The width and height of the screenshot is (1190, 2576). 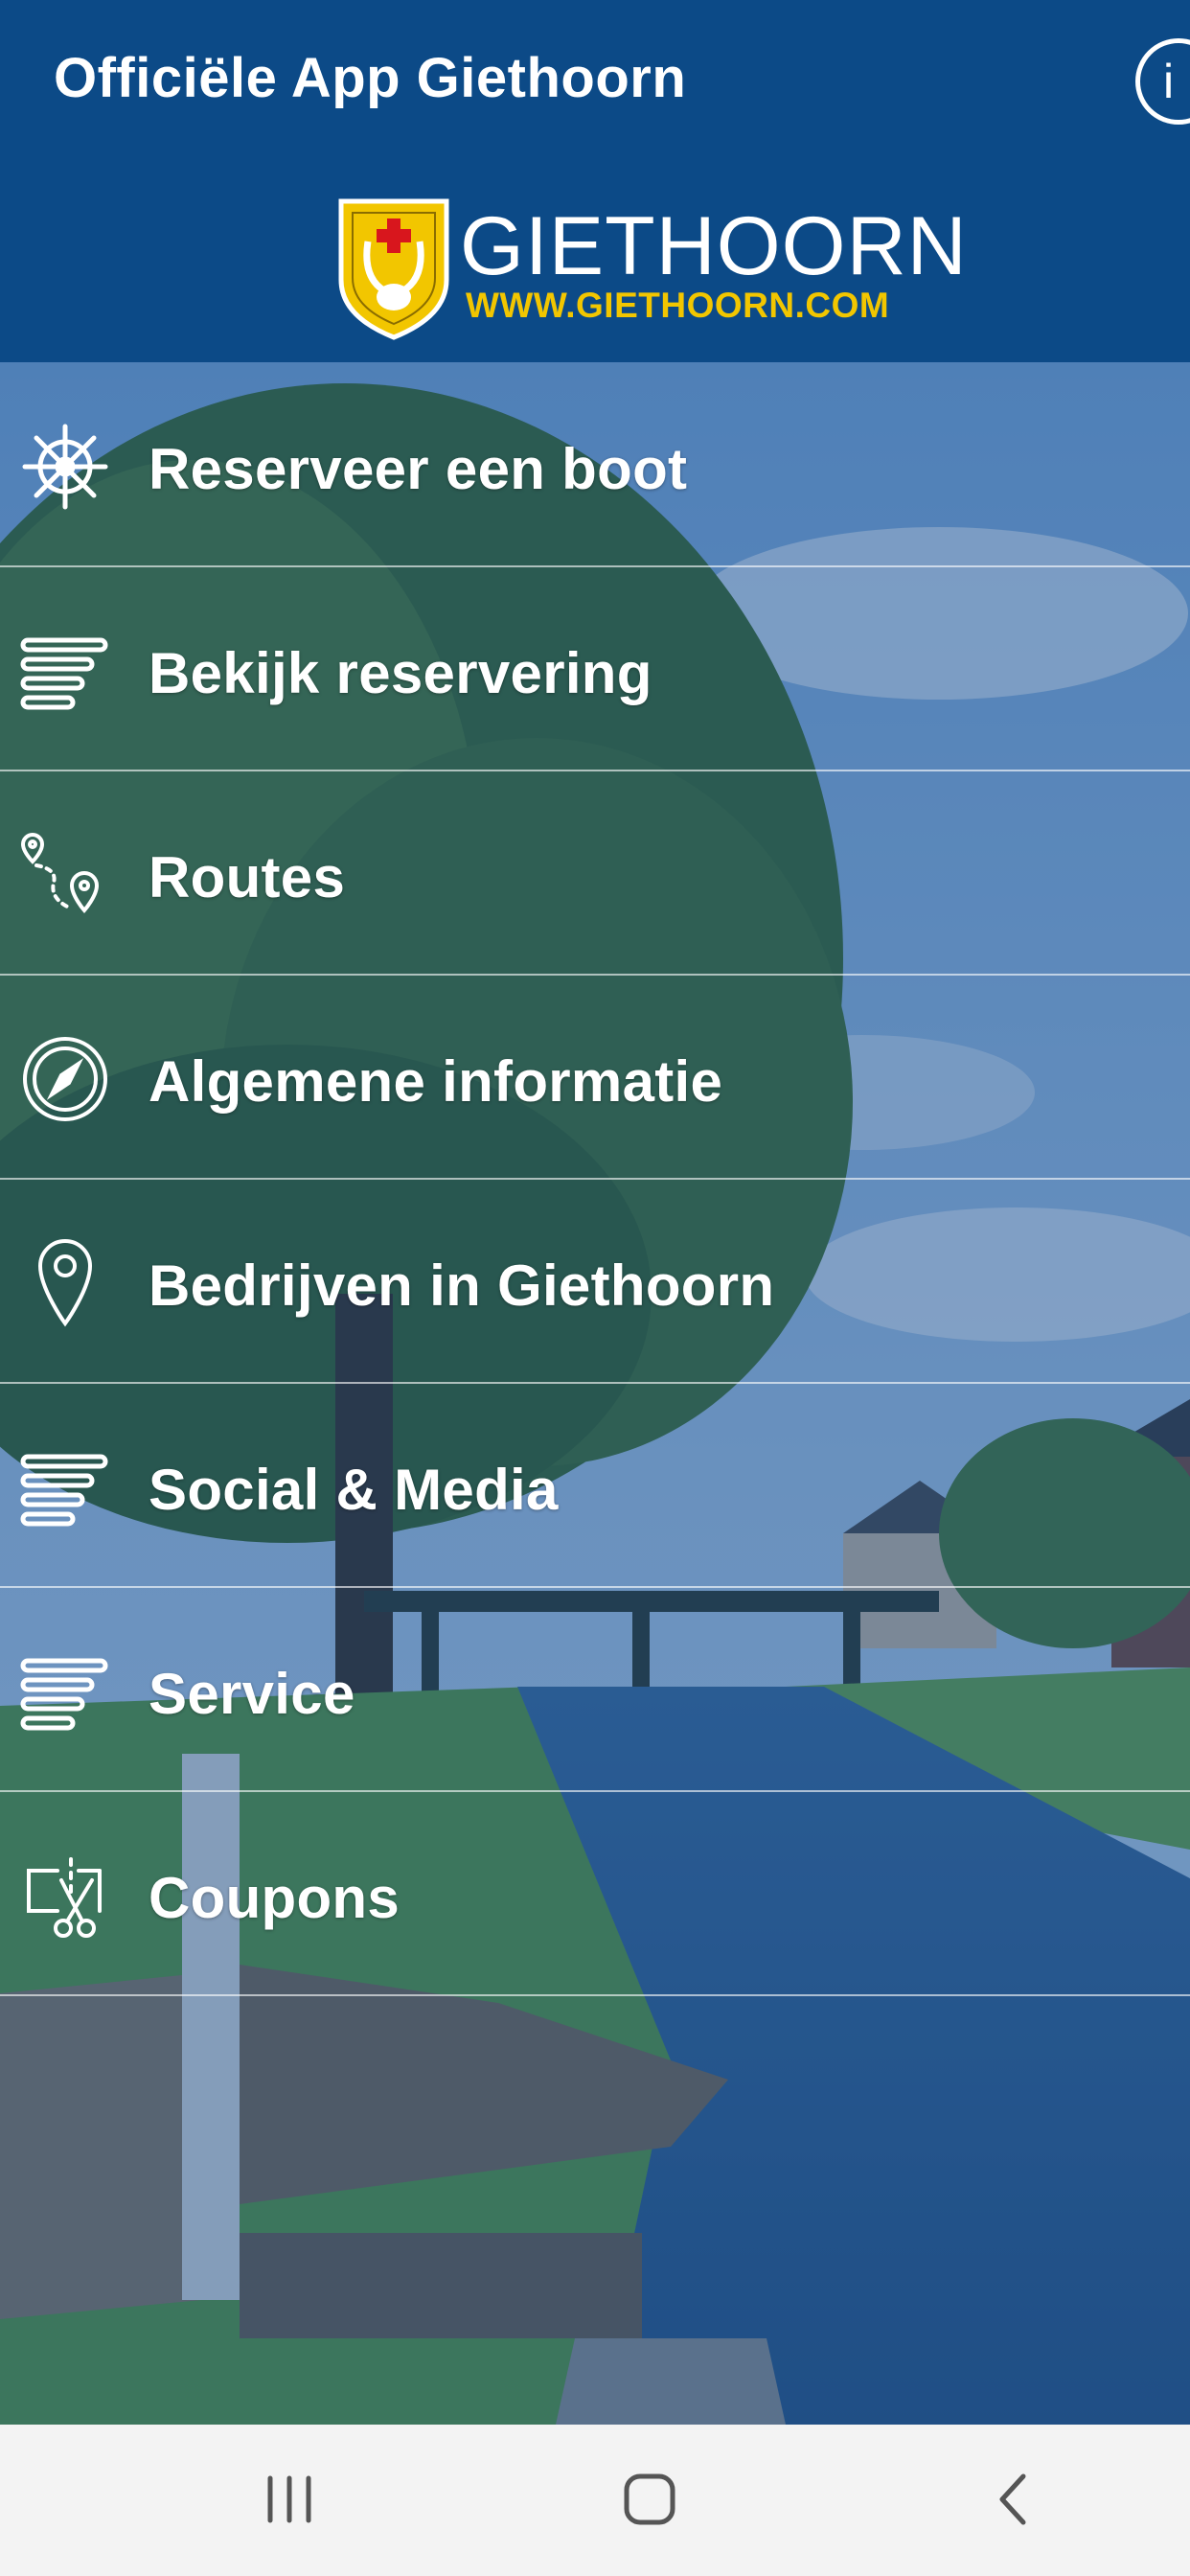 What do you see at coordinates (650, 2500) in the screenshot?
I see `home-icon` at bounding box center [650, 2500].